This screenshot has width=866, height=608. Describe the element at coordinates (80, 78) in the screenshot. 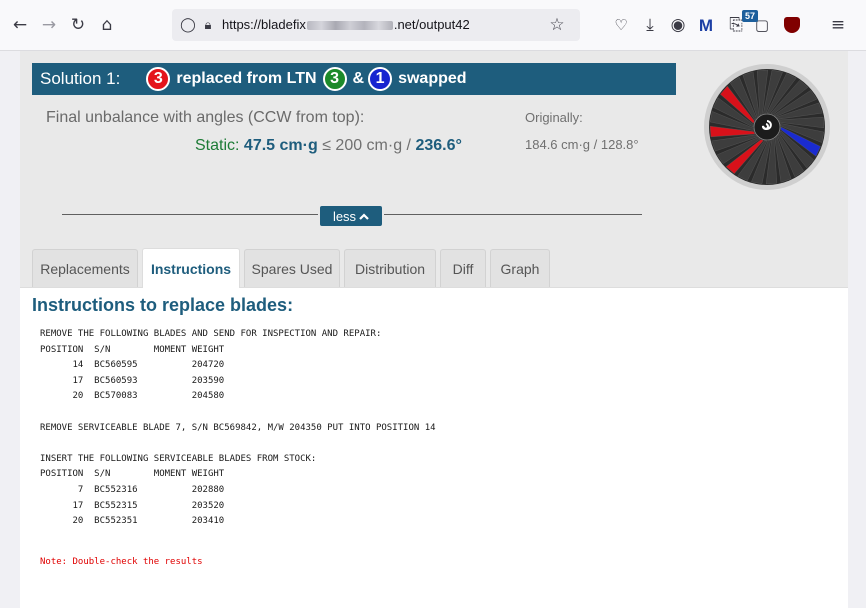

I see `solution-title: Solution 1:` at that location.